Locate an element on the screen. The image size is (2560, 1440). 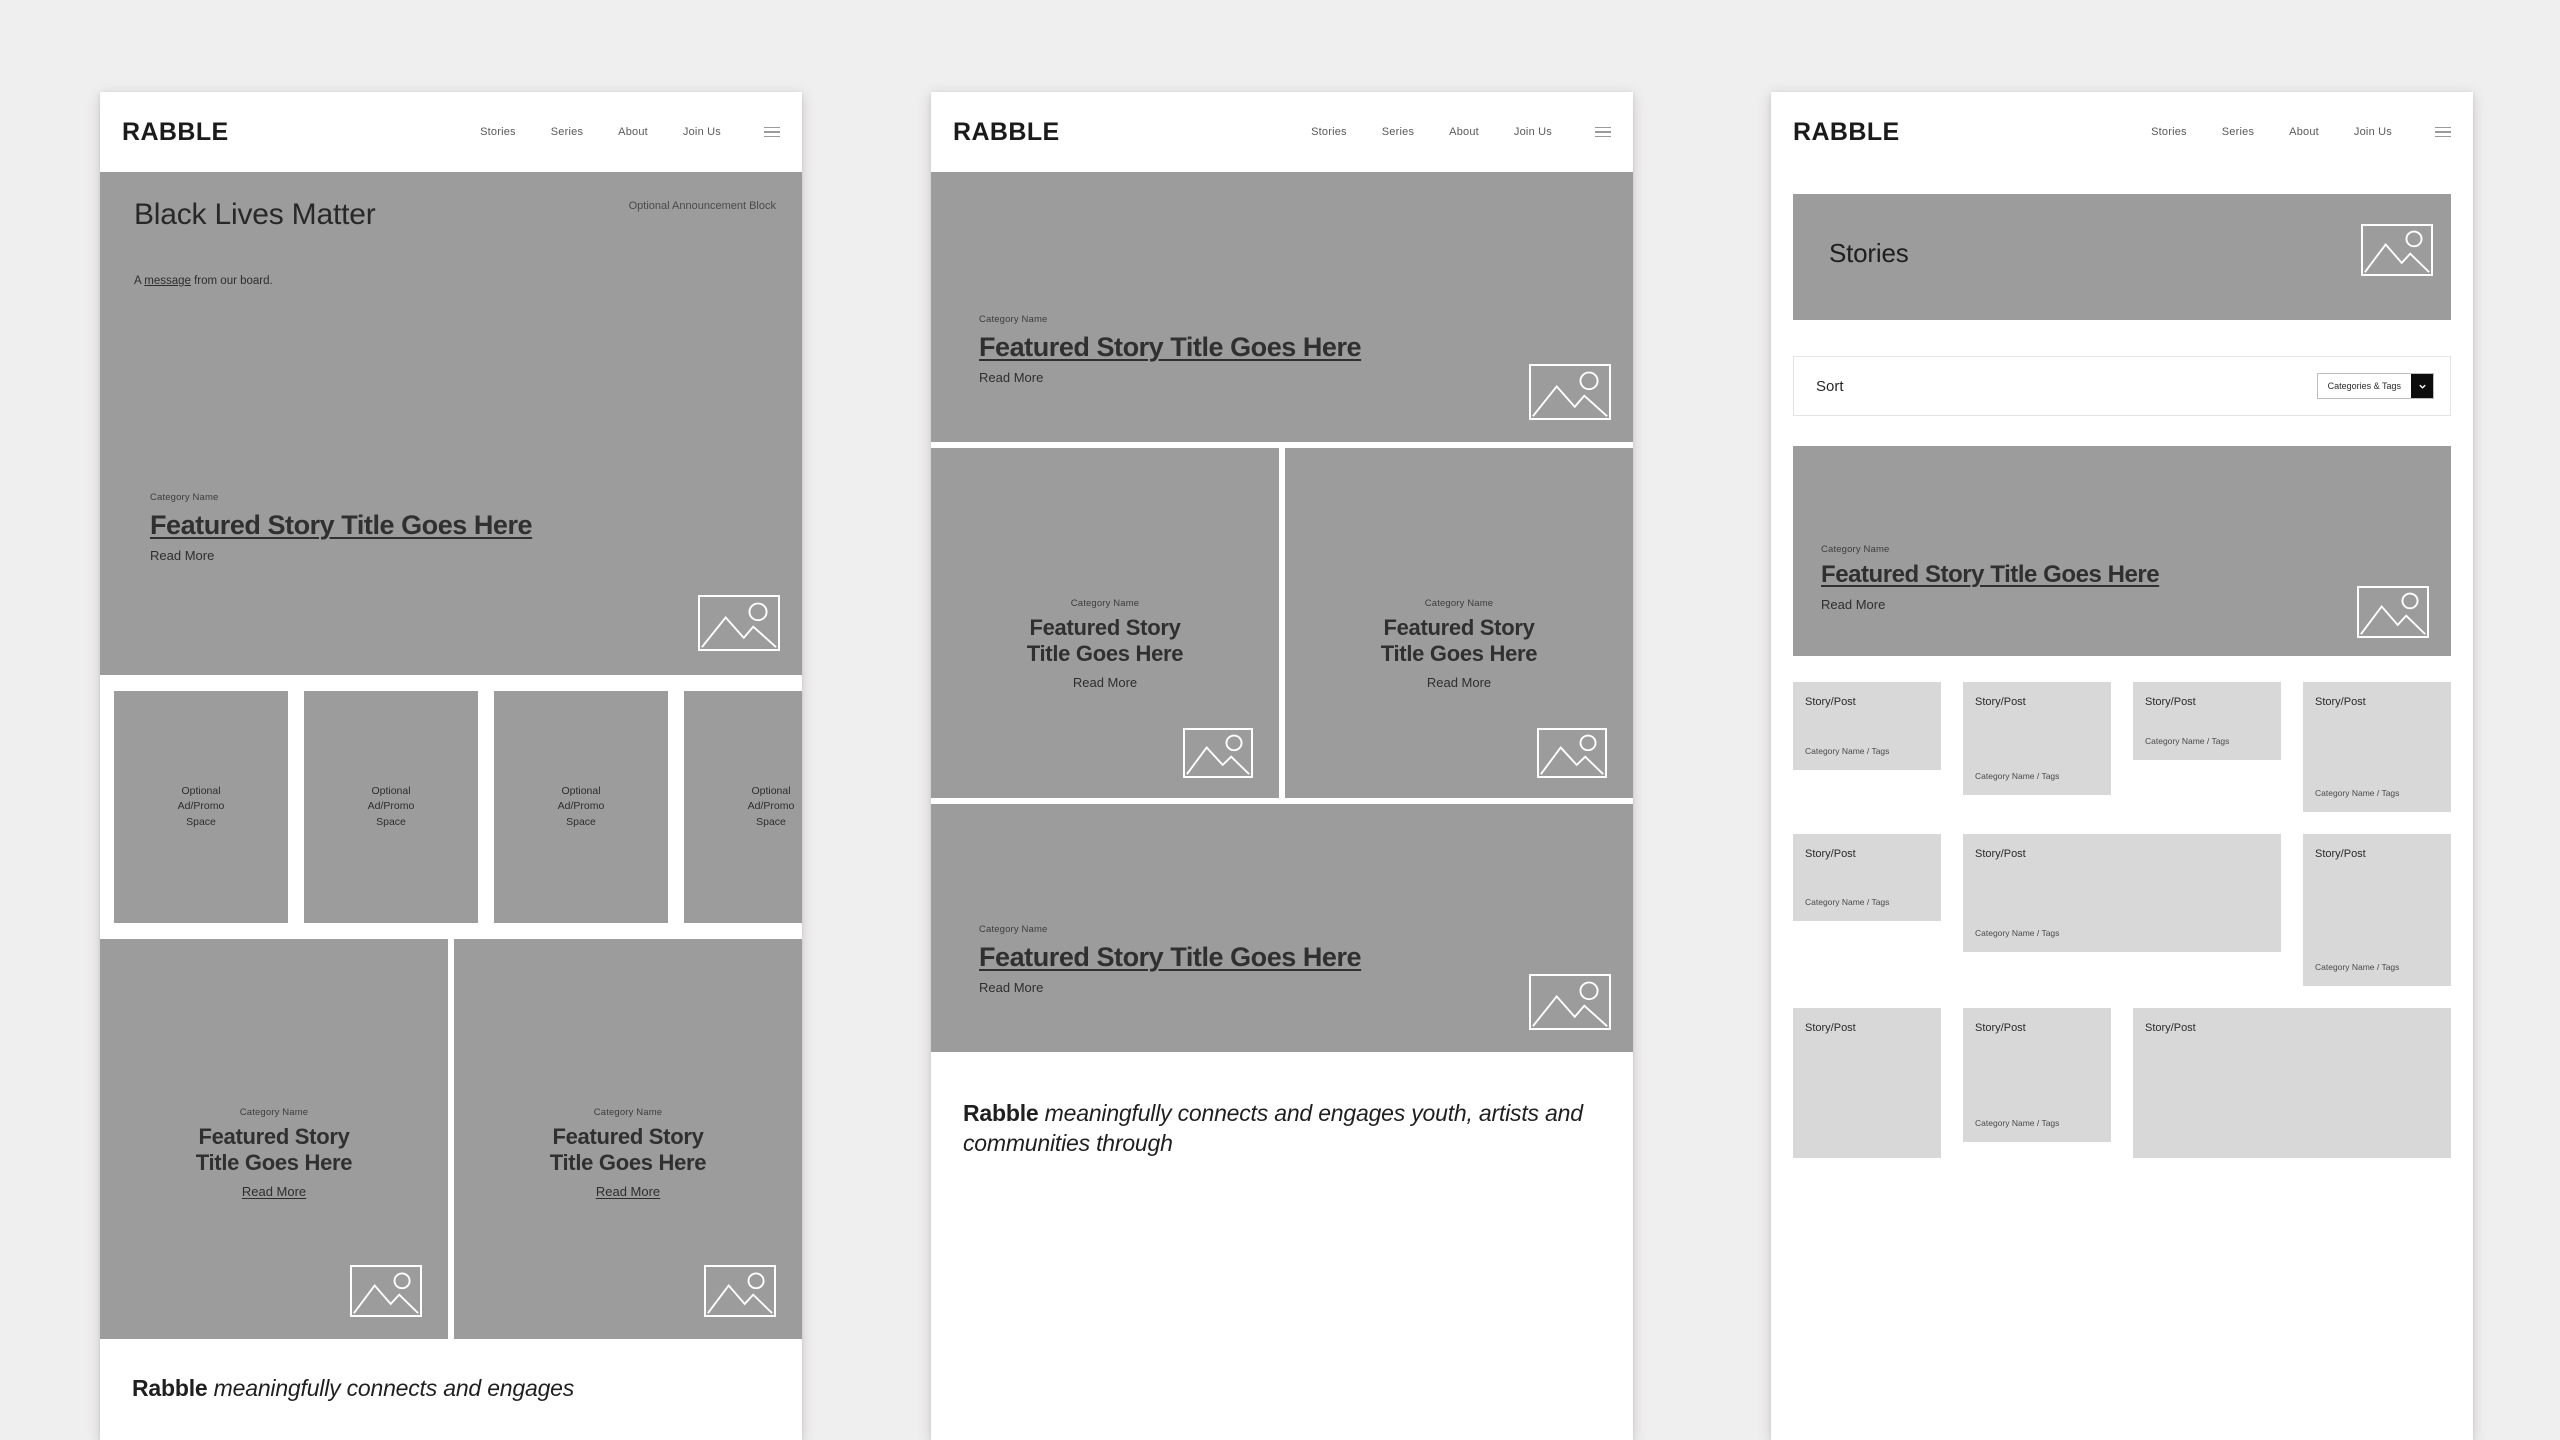
categories-tags-select: Categories & Tags is located at coordinates (2375, 386).